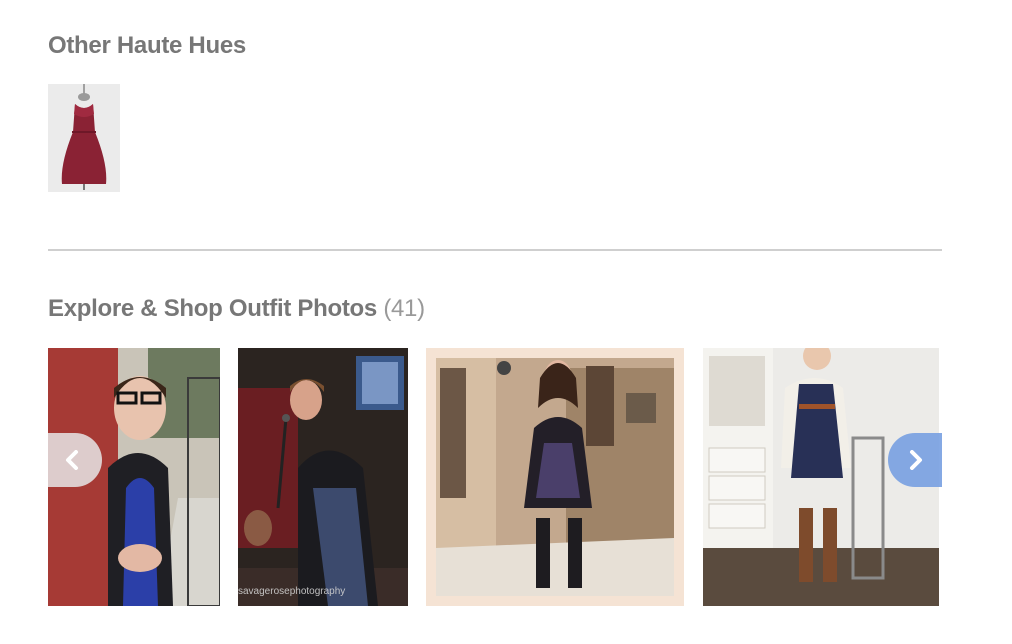 Image resolution: width=1012 pixels, height=644 pixels. I want to click on explore-title: Explore & Shop Outfit Photos (41), so click(236, 309).